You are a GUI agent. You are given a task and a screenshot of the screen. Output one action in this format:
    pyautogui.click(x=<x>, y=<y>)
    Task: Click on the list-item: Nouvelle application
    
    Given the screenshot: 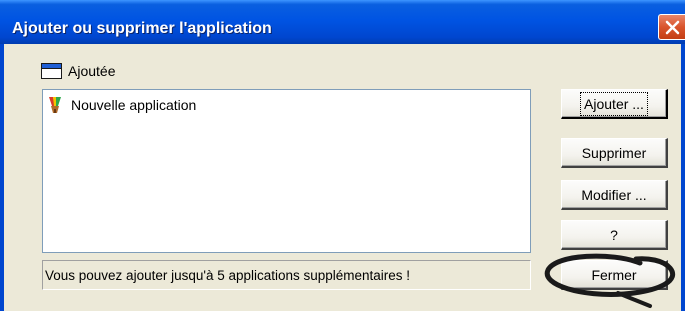 What is the action you would take?
    pyautogui.click(x=121, y=105)
    